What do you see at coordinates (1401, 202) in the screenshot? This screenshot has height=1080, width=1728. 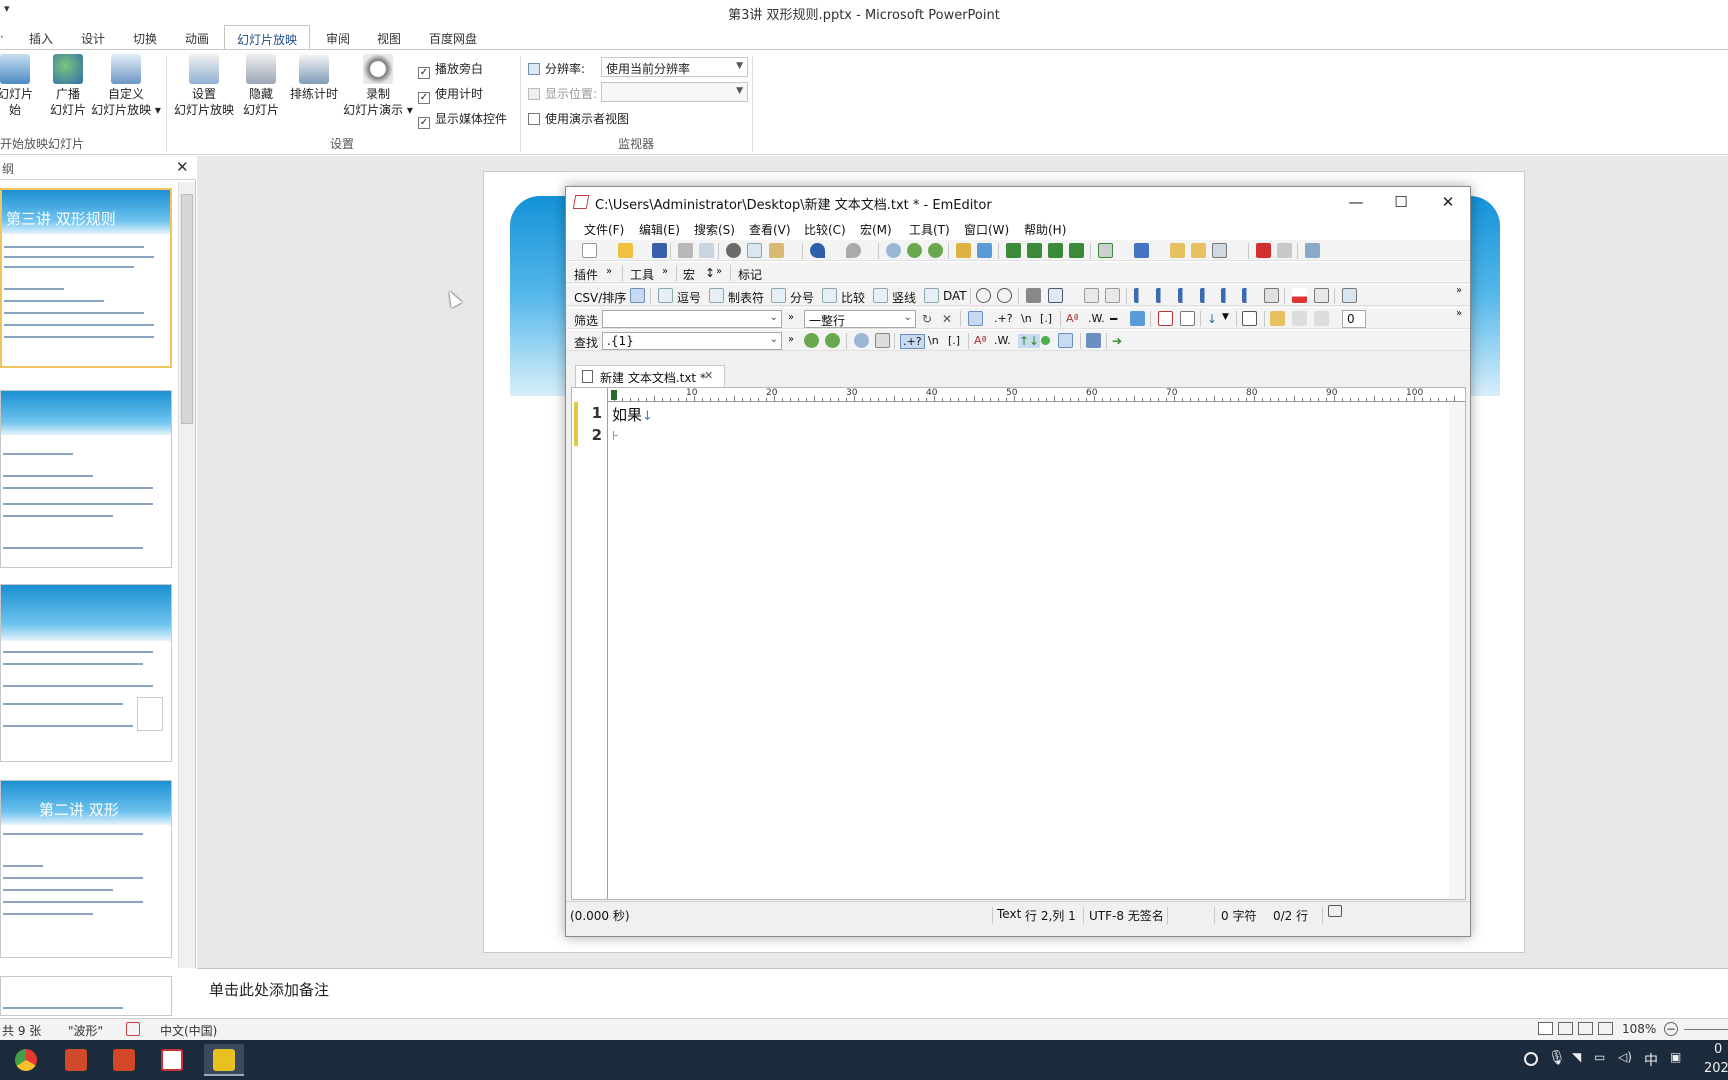 I see `maximize-button: ☐` at bounding box center [1401, 202].